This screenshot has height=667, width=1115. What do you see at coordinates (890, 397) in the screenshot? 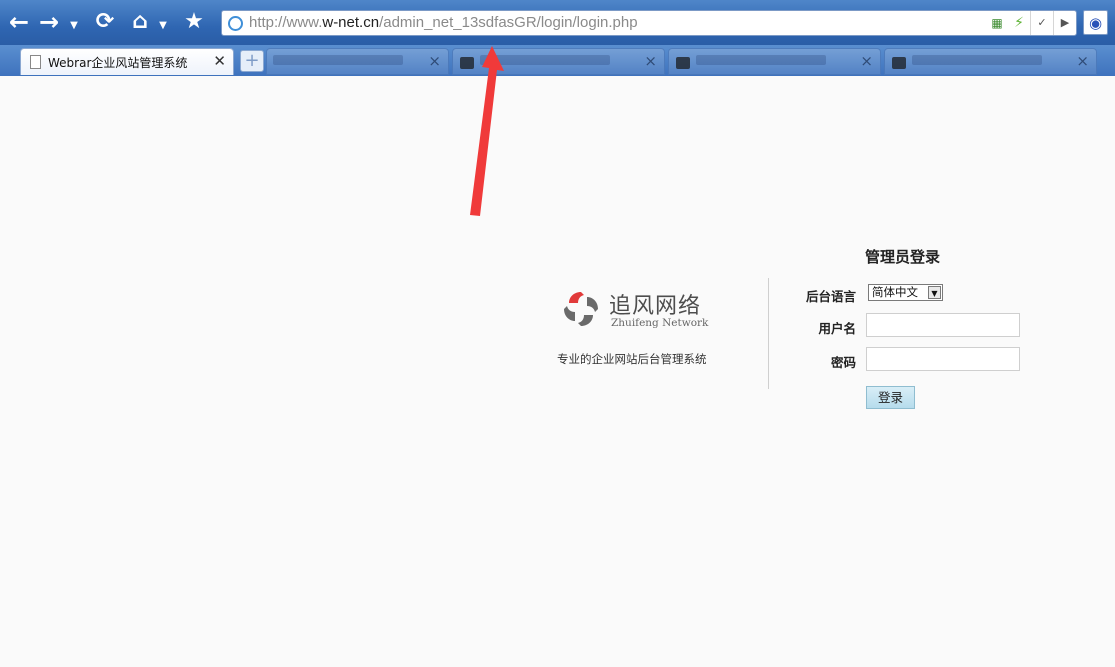
I see `login-button: 登录` at bounding box center [890, 397].